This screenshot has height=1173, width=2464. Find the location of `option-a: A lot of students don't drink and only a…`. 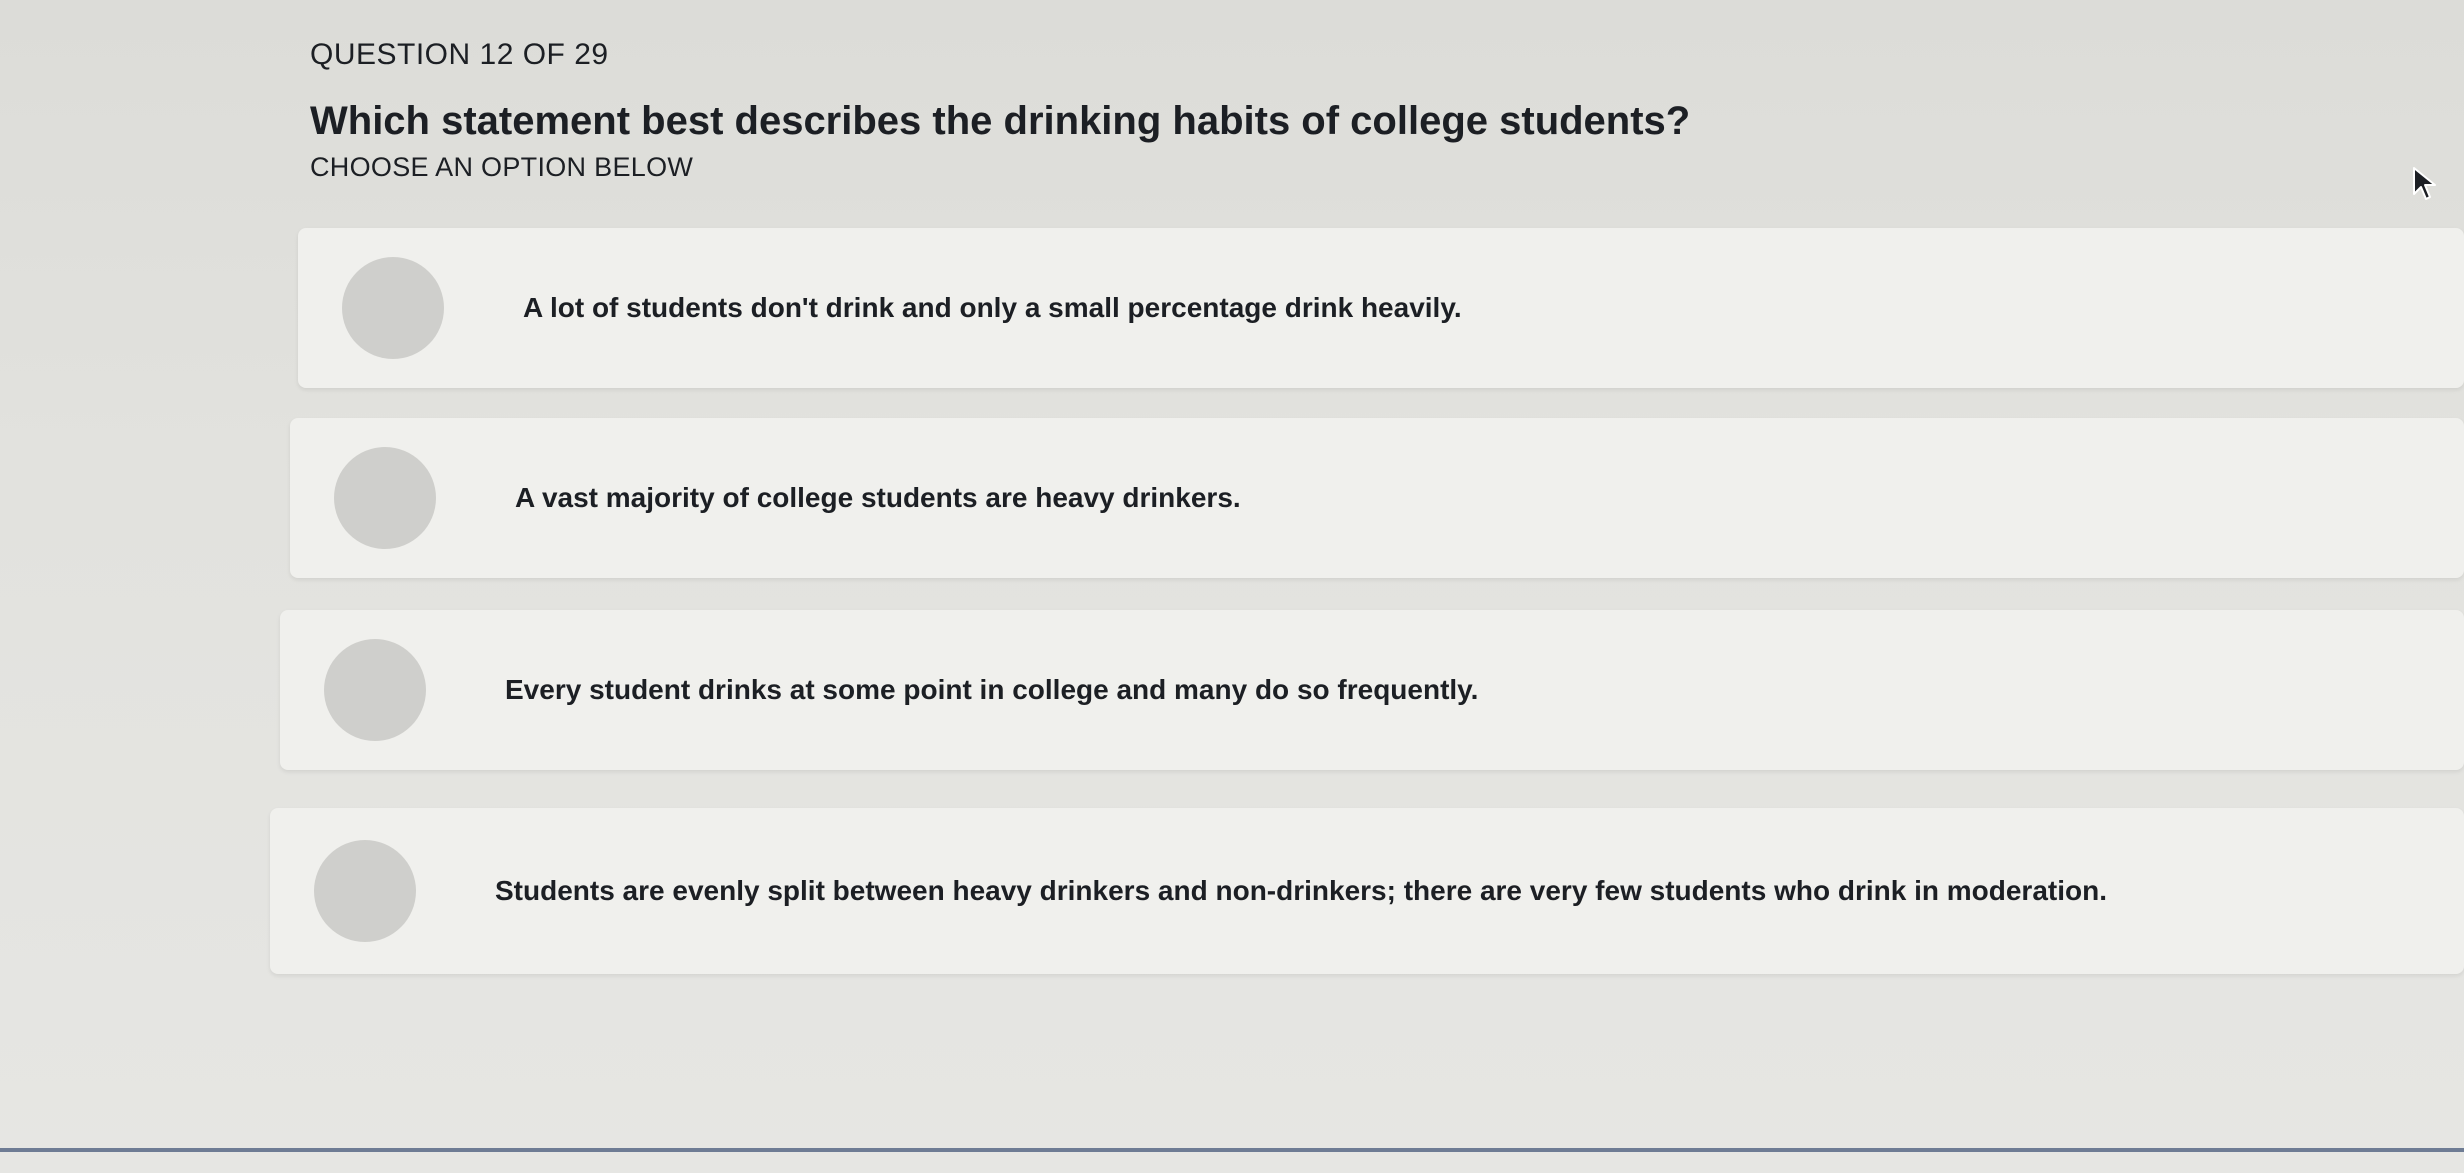

option-a: A lot of students don't drink and only a… is located at coordinates (1381, 308).